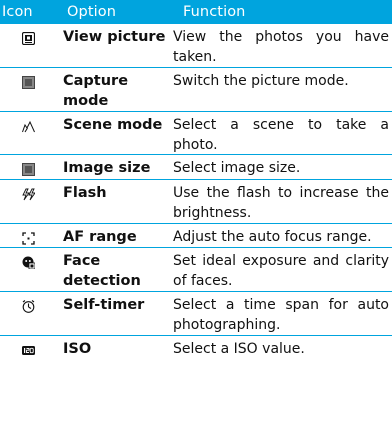 The image size is (392, 428). Describe the element at coordinates (281, 271) in the screenshot. I see `function-text: Set ideal exposure and clarity of faces.` at that location.